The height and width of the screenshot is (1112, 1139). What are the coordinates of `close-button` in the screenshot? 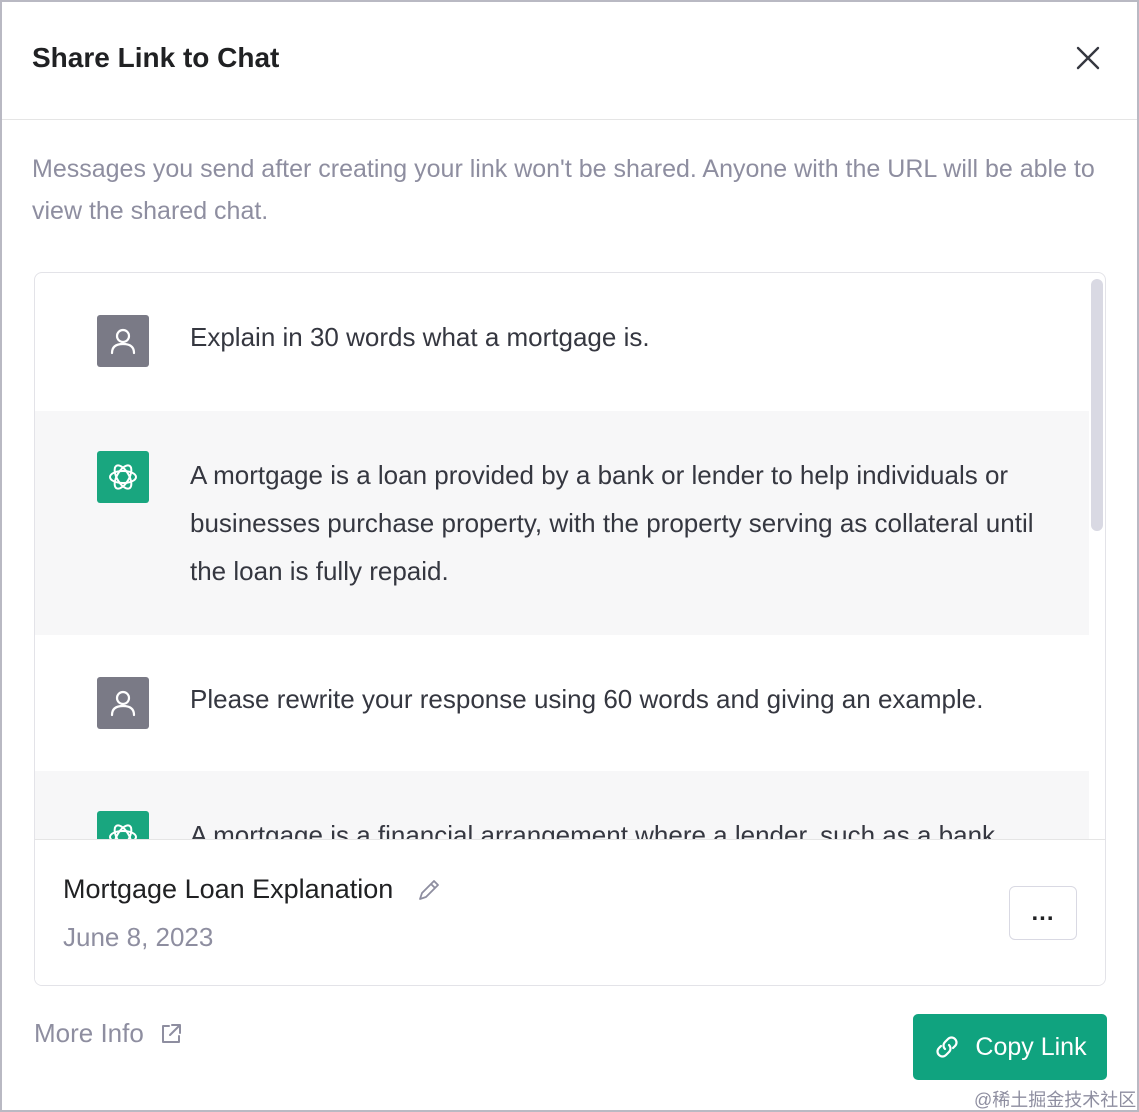 It's located at (1088, 58).